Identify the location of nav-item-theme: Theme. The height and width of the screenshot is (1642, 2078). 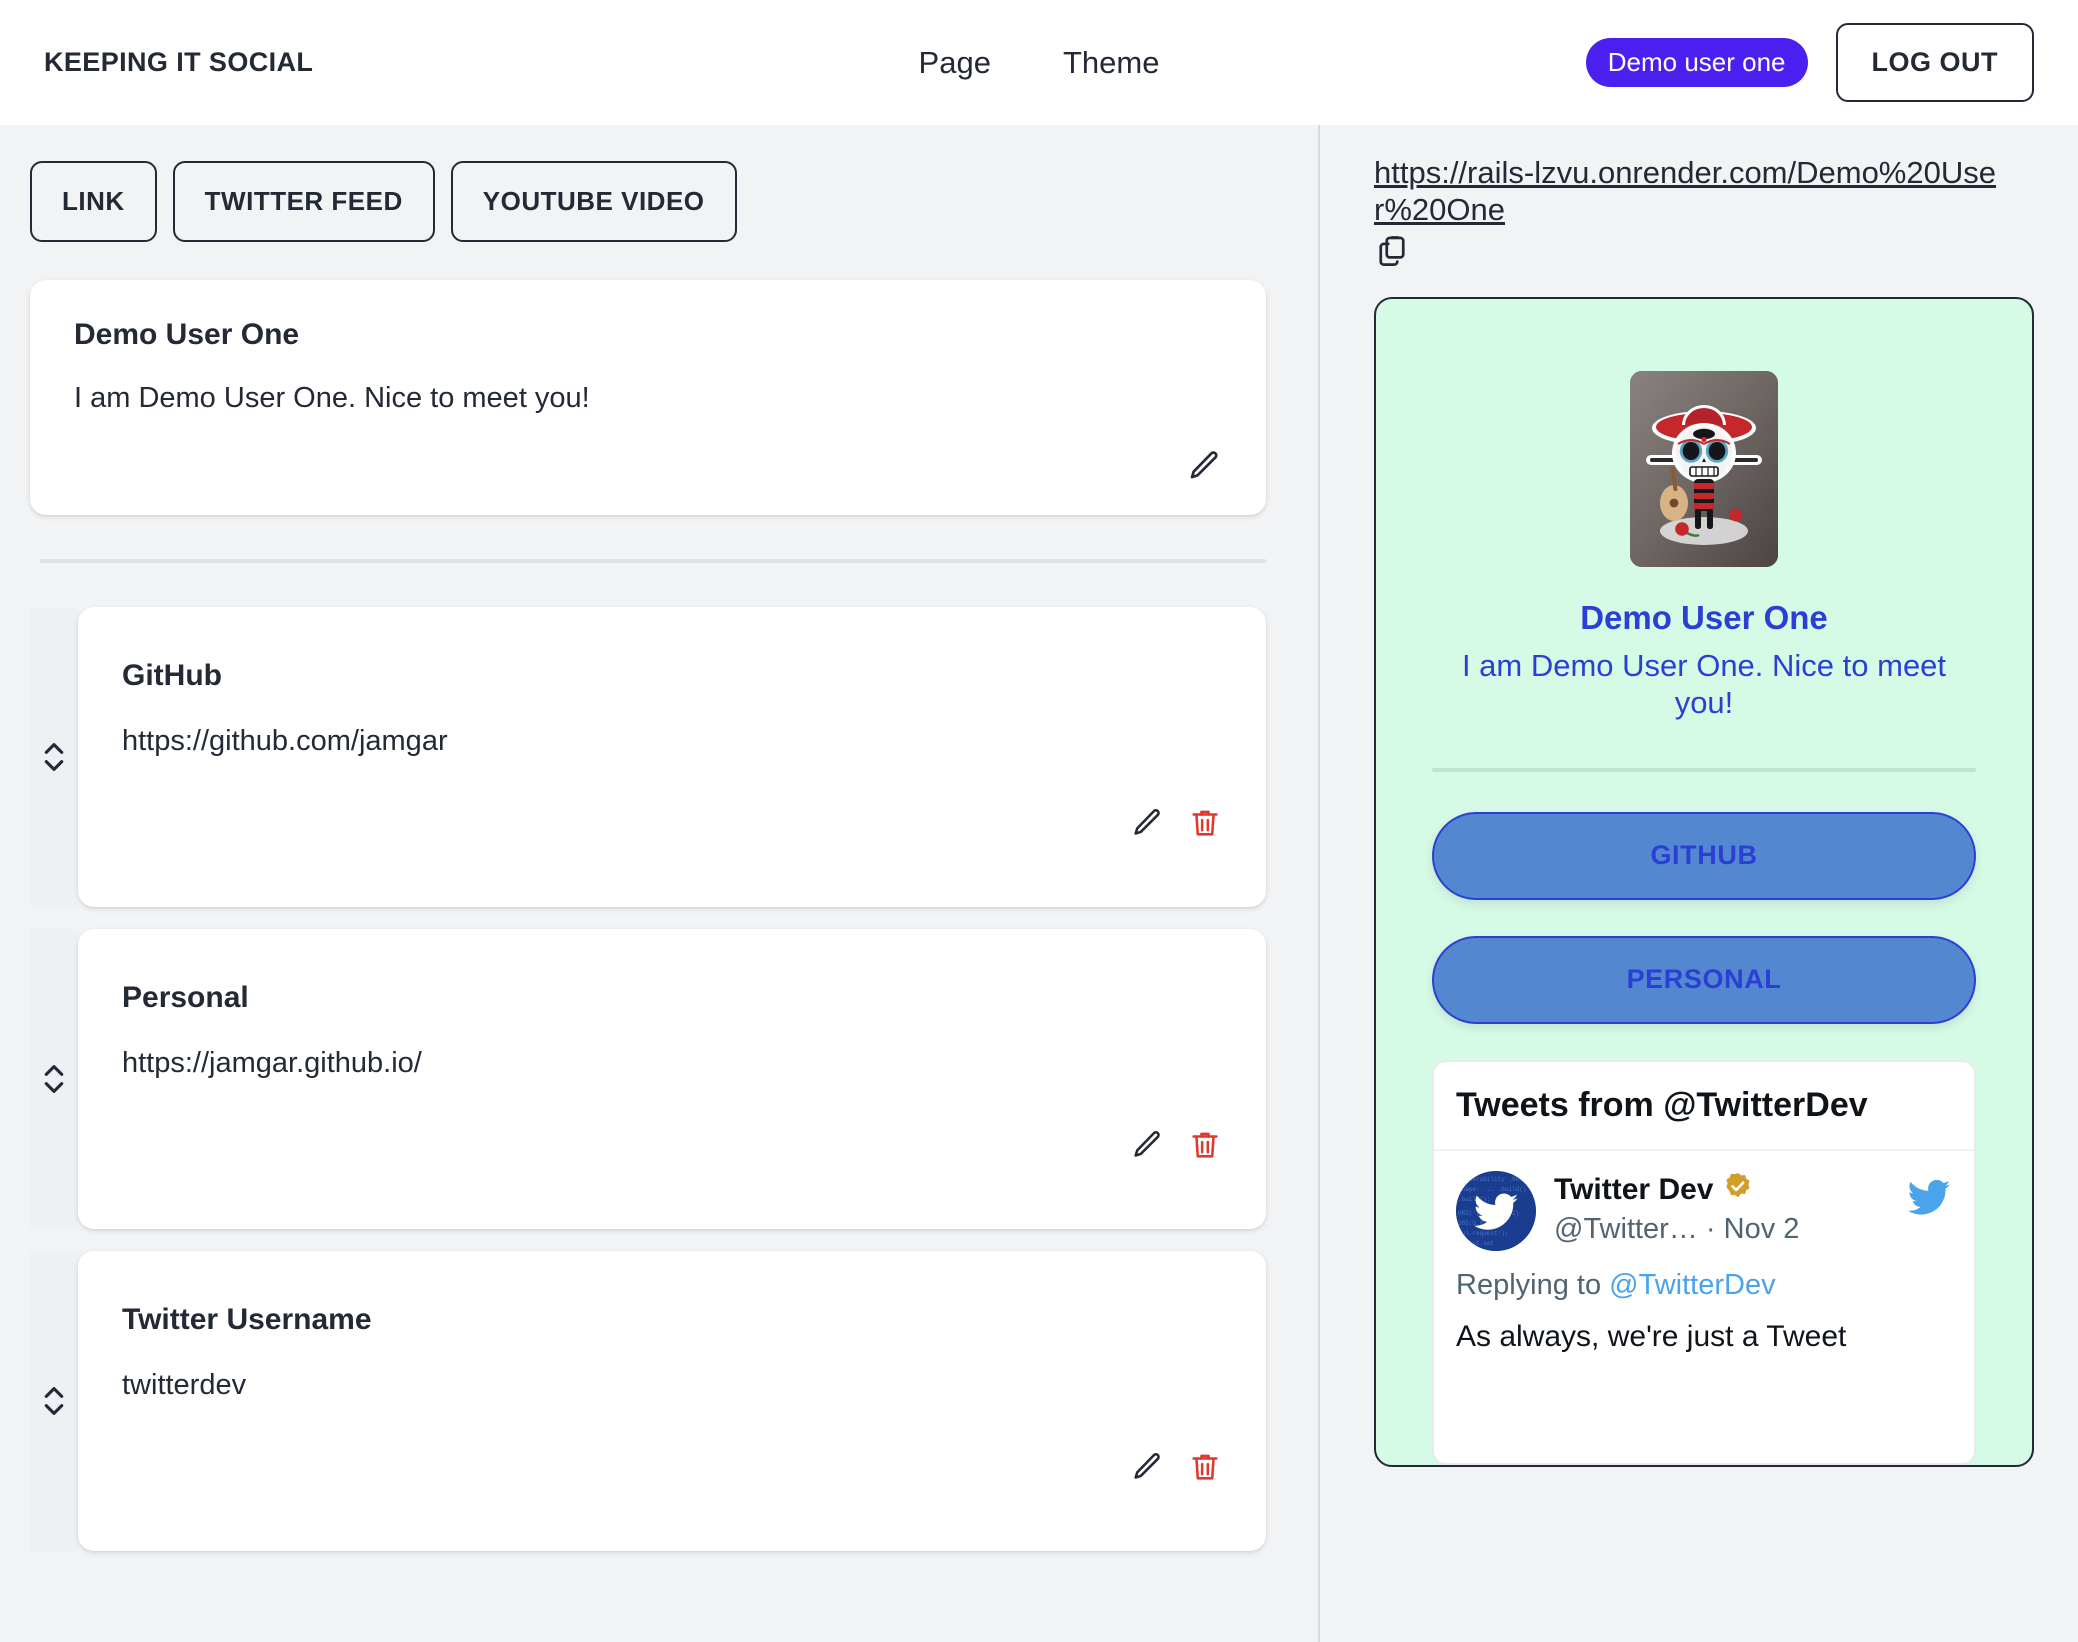
(1111, 63).